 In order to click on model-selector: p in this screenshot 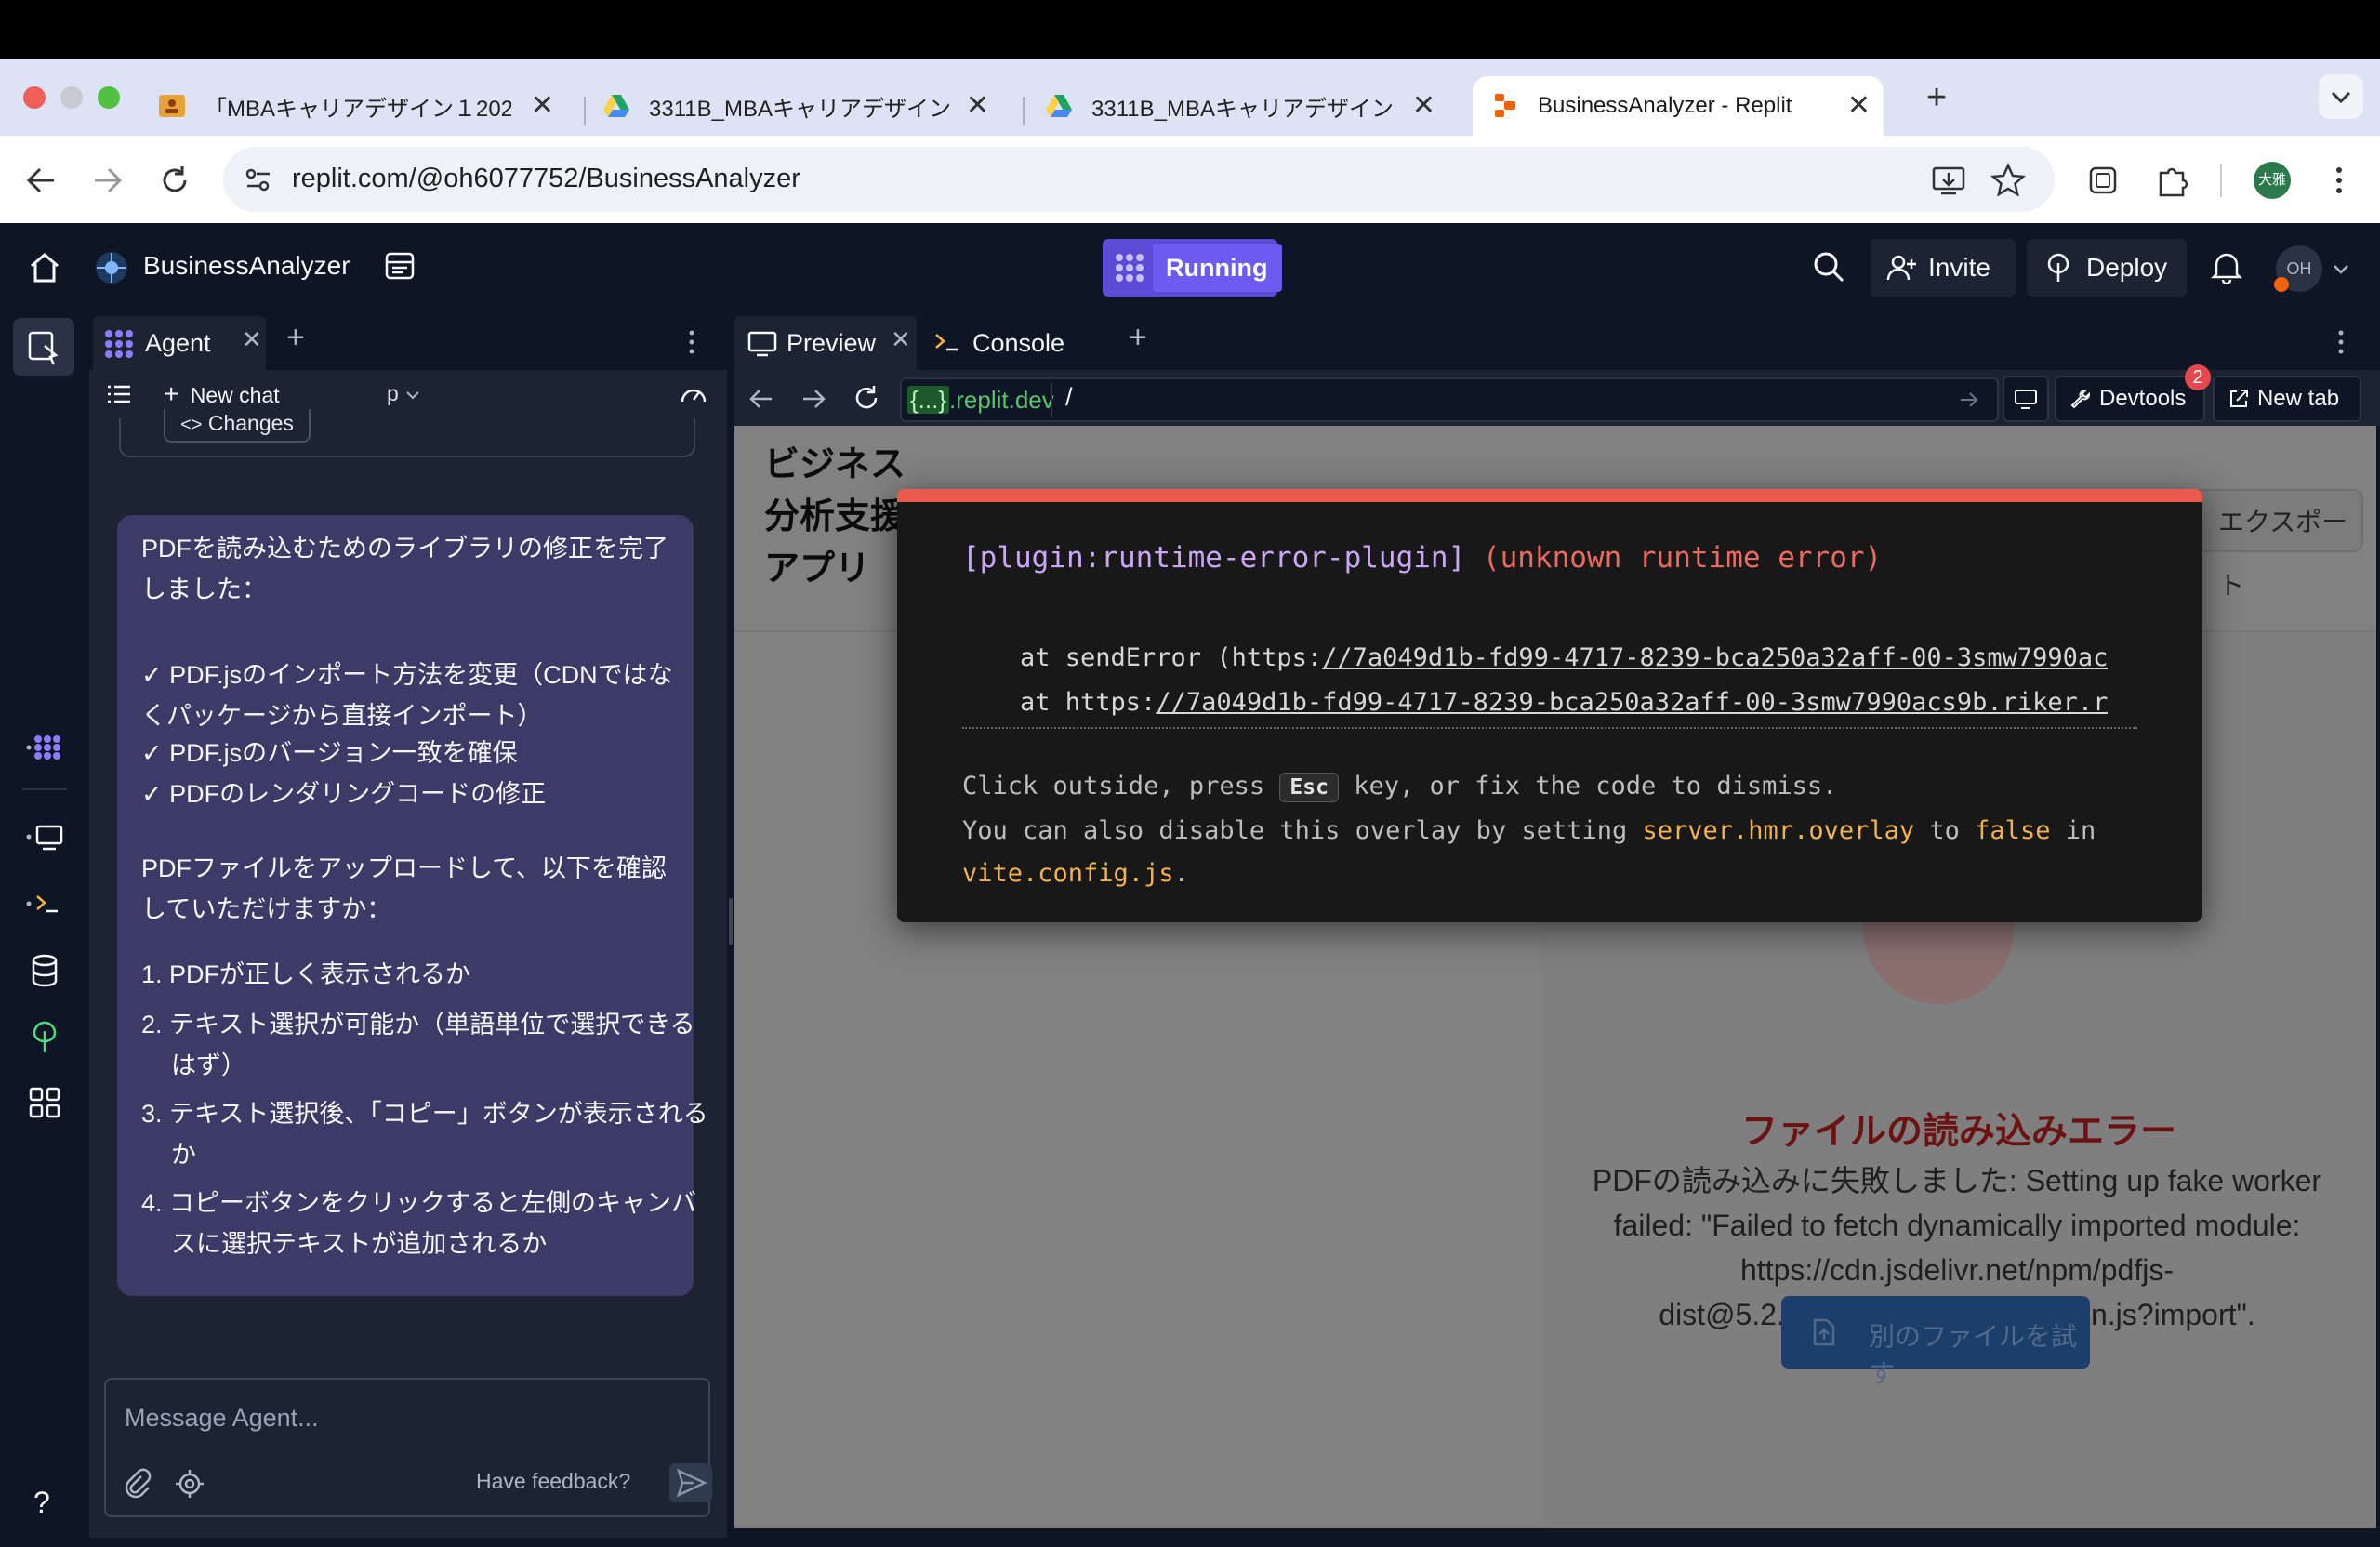, I will do `click(404, 393)`.